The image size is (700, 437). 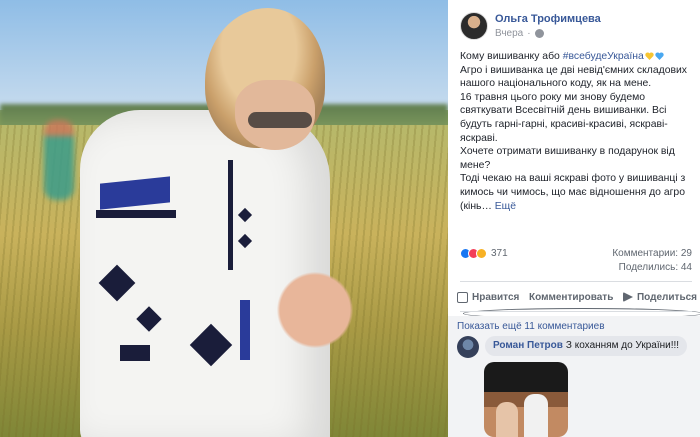 What do you see at coordinates (539, 33) in the screenshot?
I see `globe-icon` at bounding box center [539, 33].